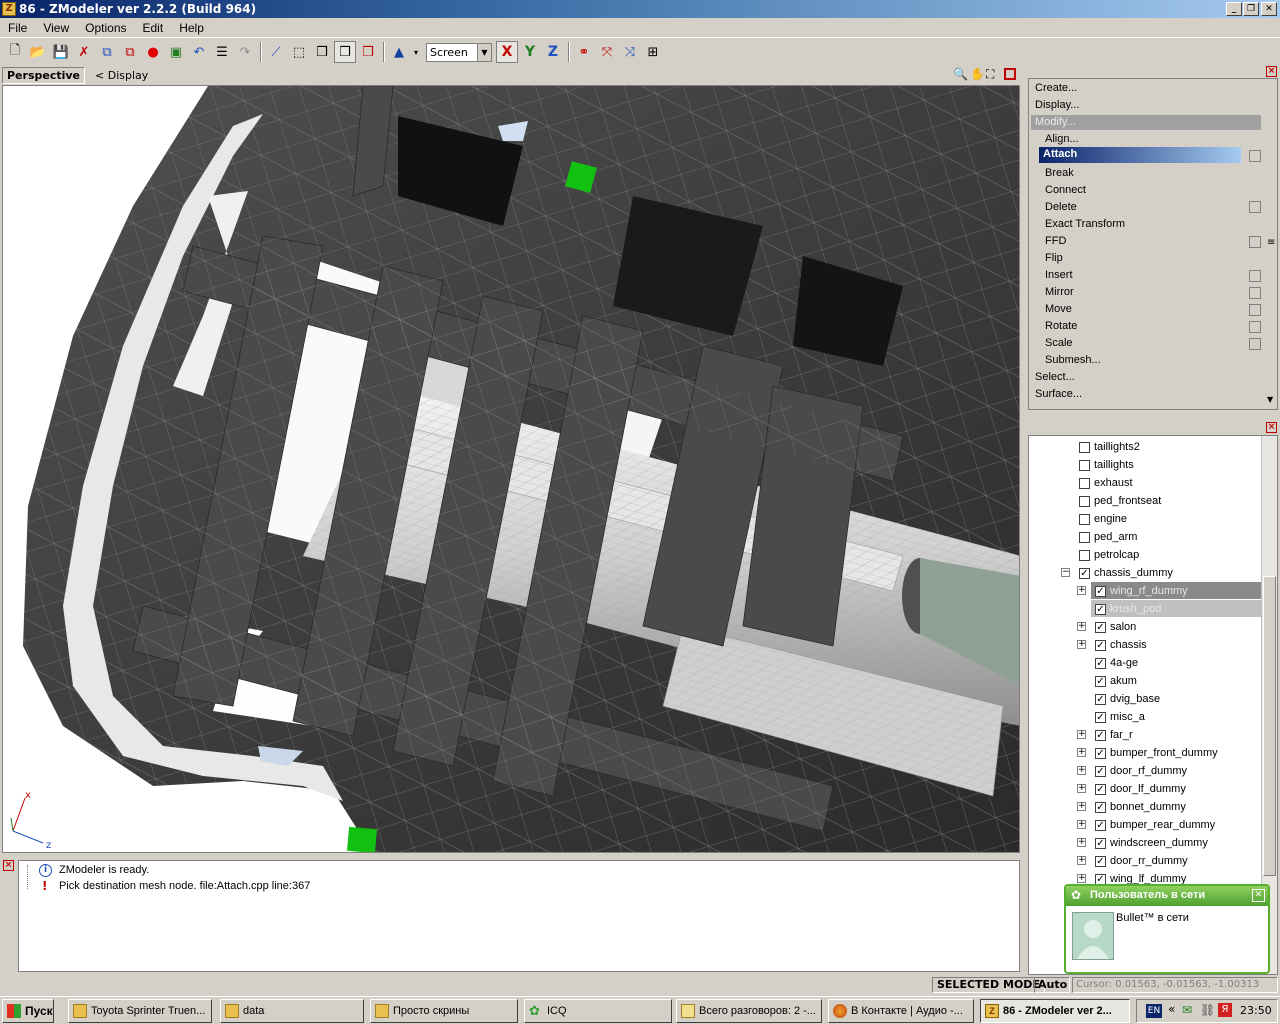 This screenshot has height=1024, width=1280. Describe the element at coordinates (1115, 627) in the screenshot. I see `tree-node: ✓ salon` at that location.